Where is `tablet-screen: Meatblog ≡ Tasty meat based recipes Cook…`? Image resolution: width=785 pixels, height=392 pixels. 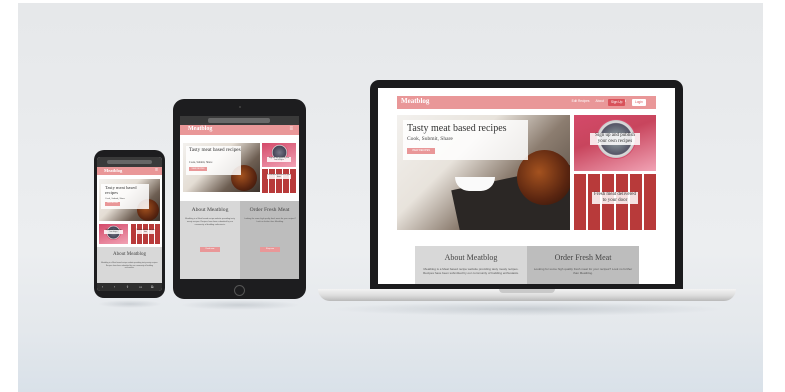 tablet-screen: Meatblog ≡ Tasty meat based recipes Cook… is located at coordinates (239, 197).